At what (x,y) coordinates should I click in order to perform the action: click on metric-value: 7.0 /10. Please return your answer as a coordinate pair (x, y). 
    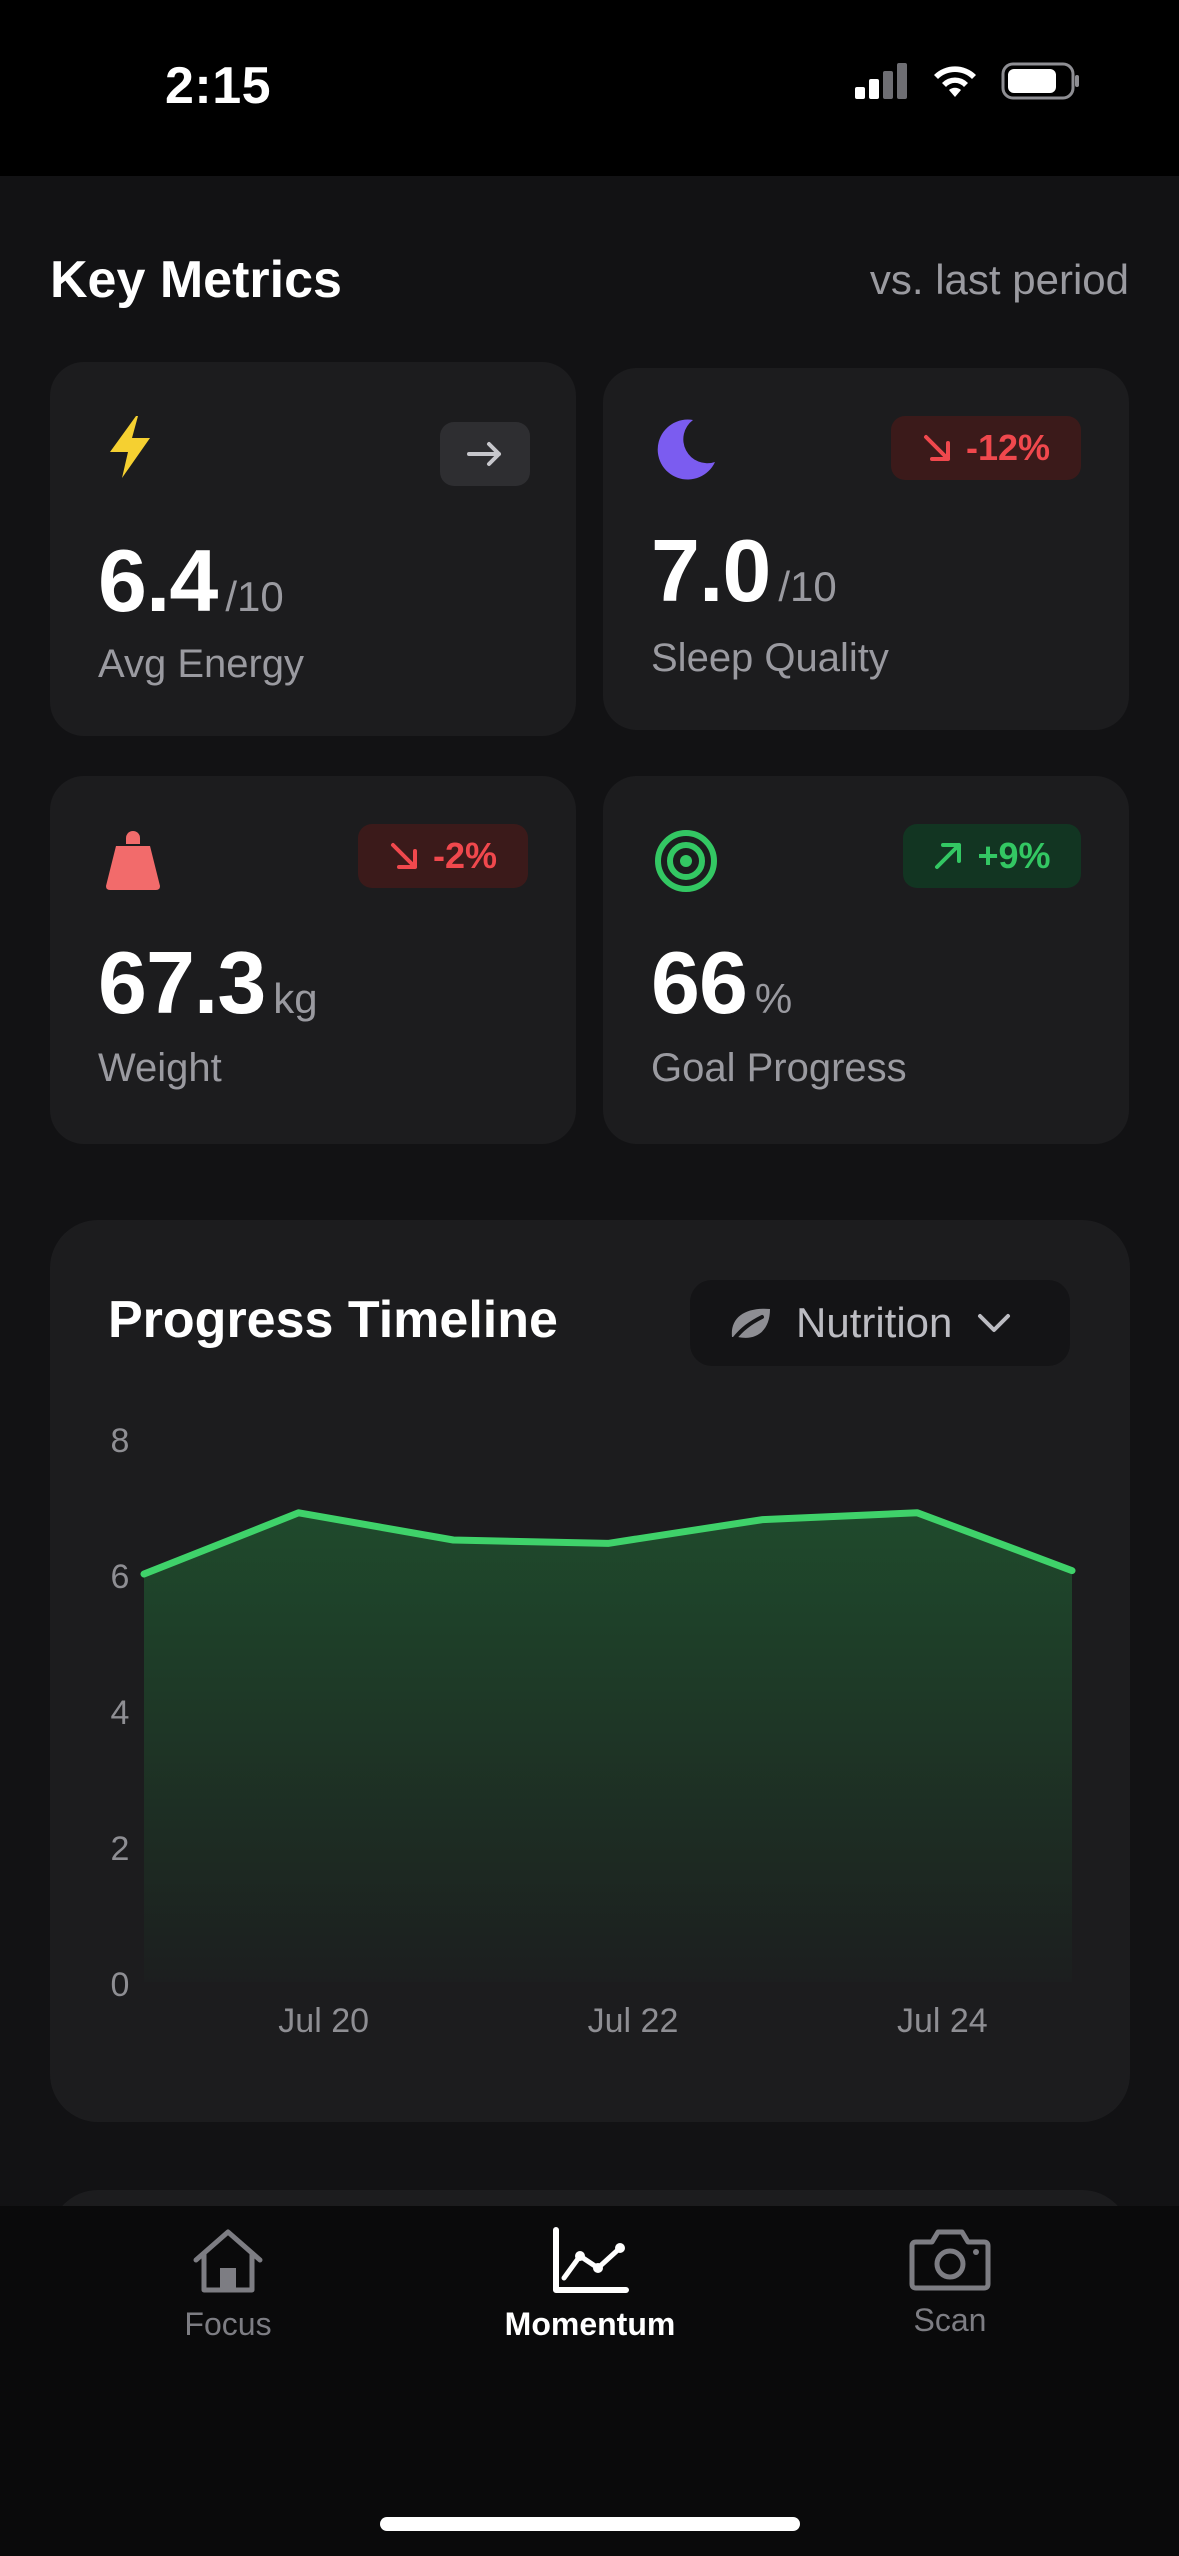
    Looking at the image, I should click on (744, 571).